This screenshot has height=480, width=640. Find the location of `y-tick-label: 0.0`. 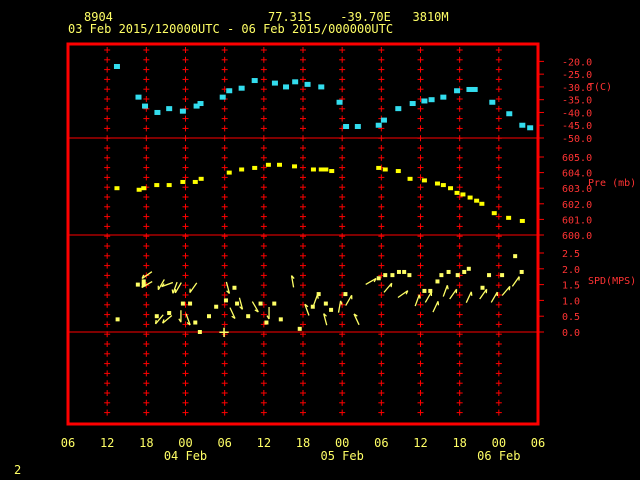

y-tick-label: 0.0 is located at coordinates (571, 333).